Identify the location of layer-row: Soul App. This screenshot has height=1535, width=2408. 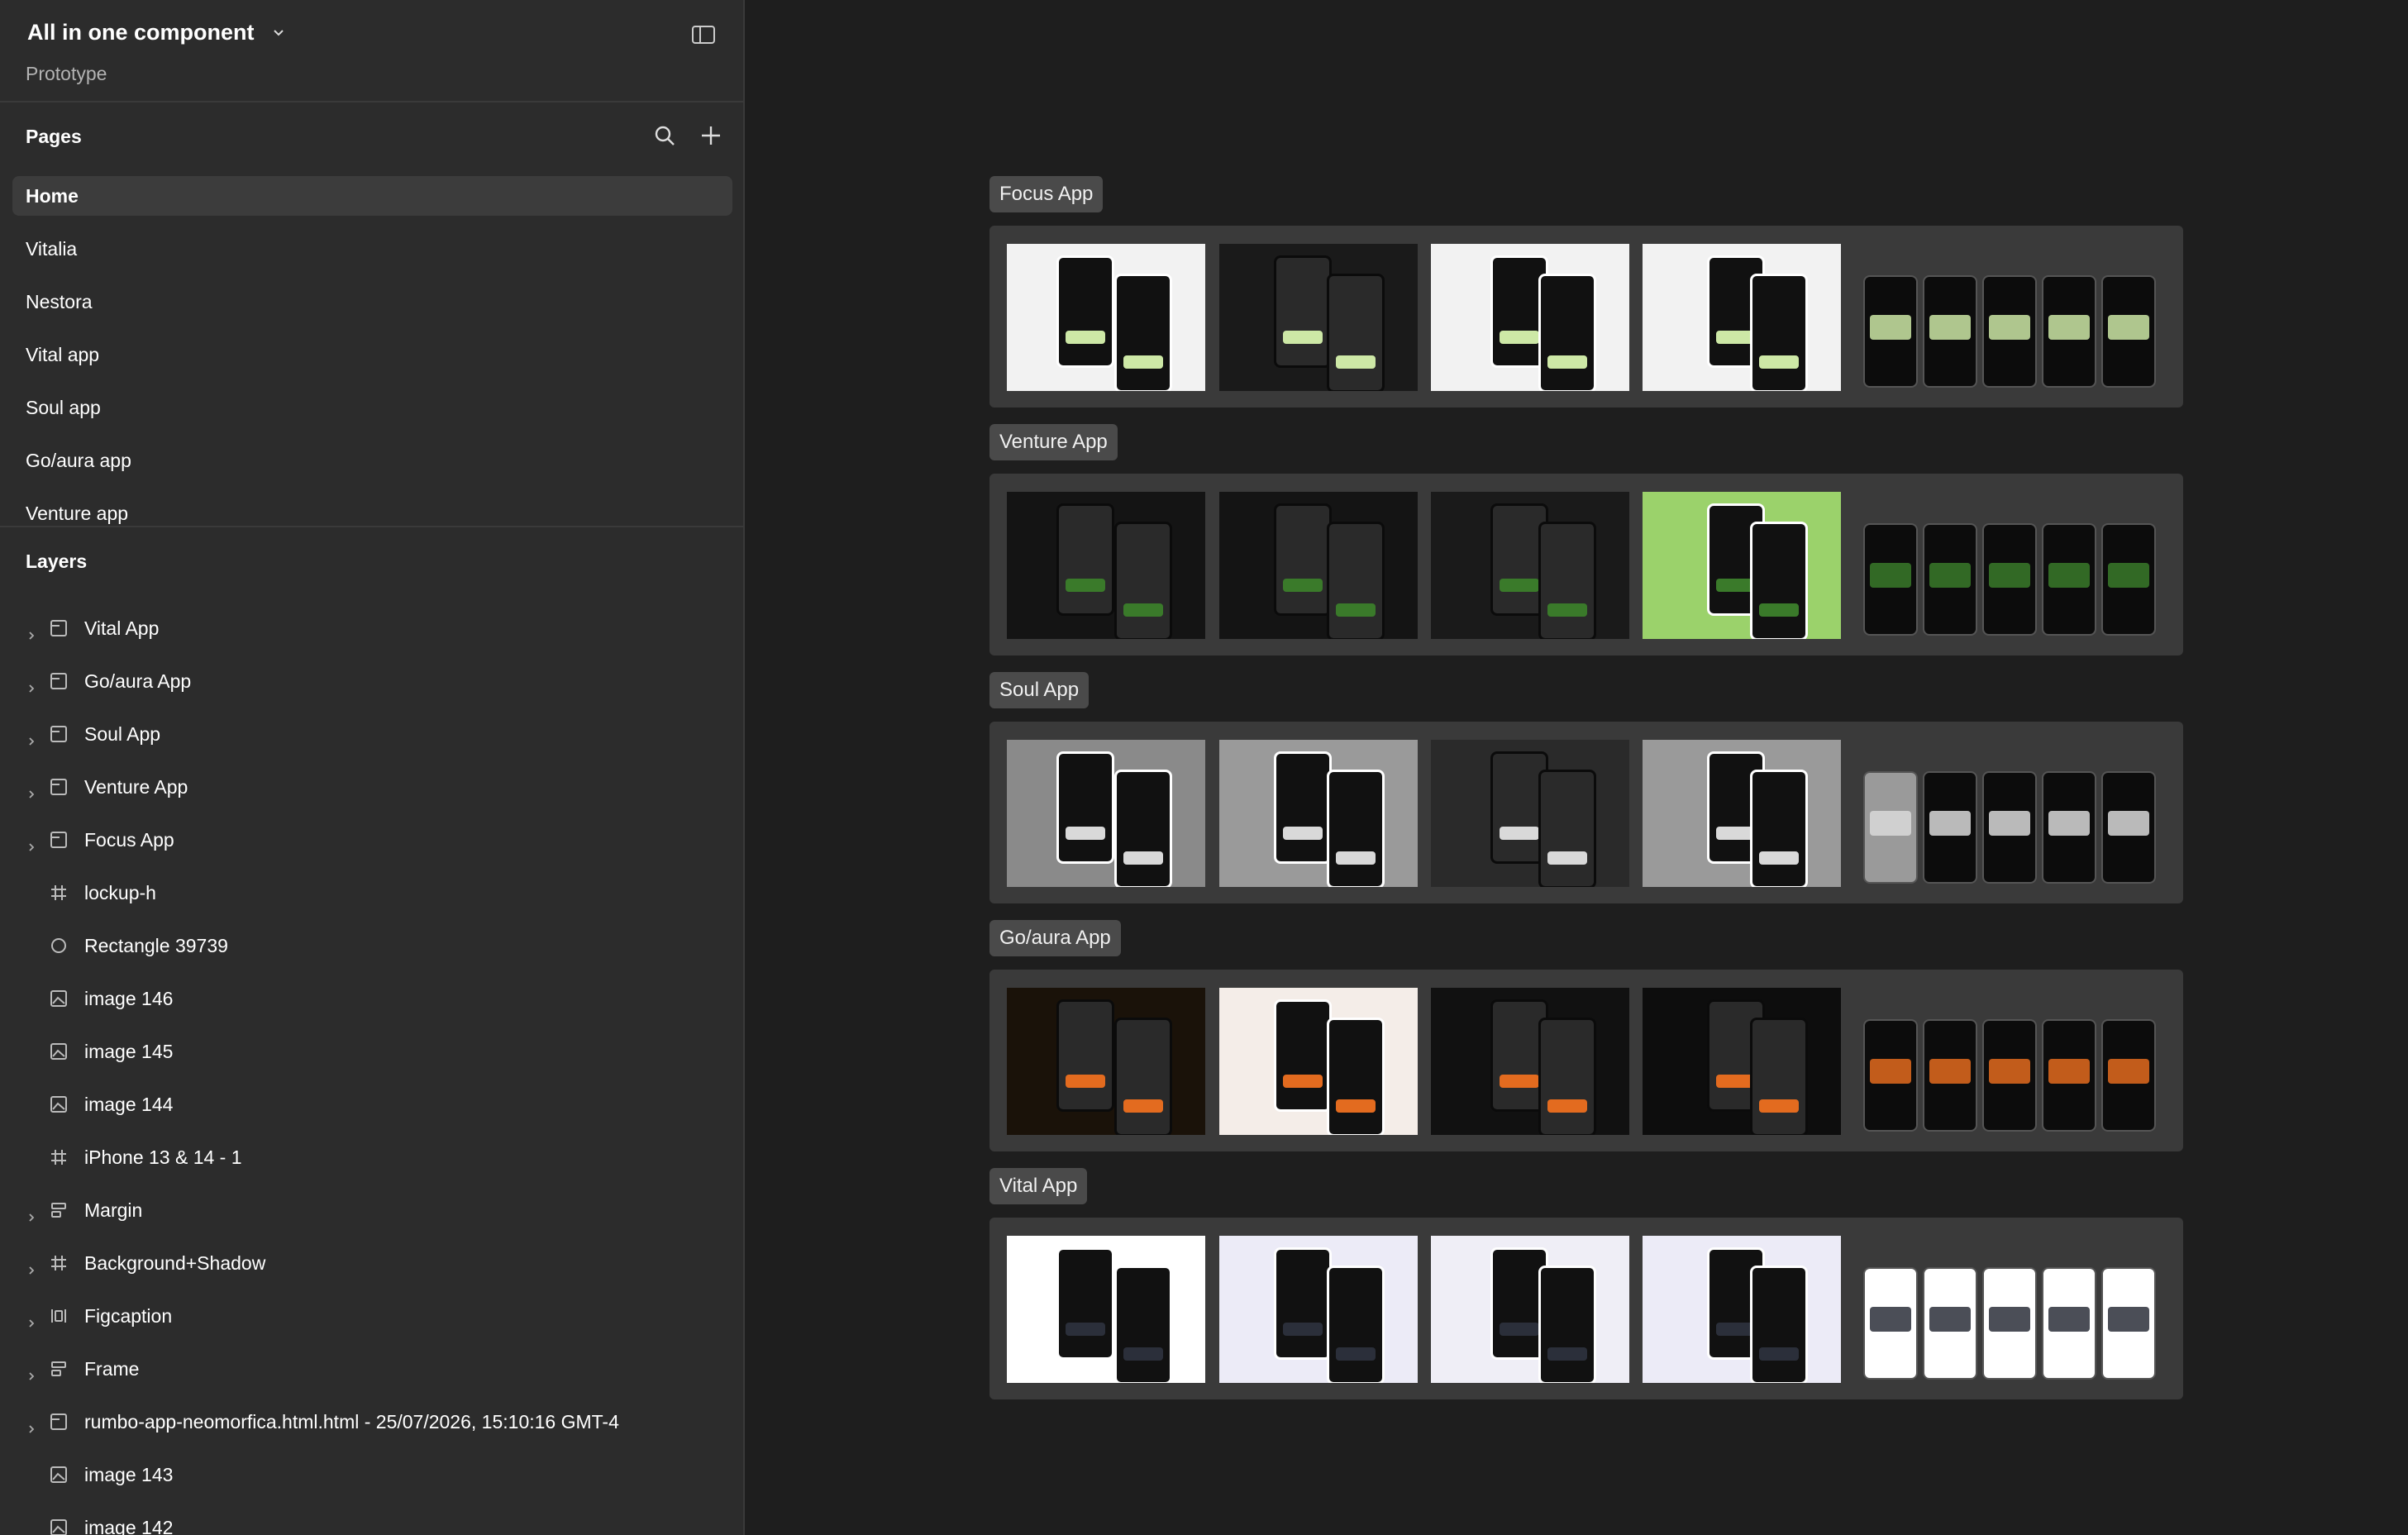
(371, 734).